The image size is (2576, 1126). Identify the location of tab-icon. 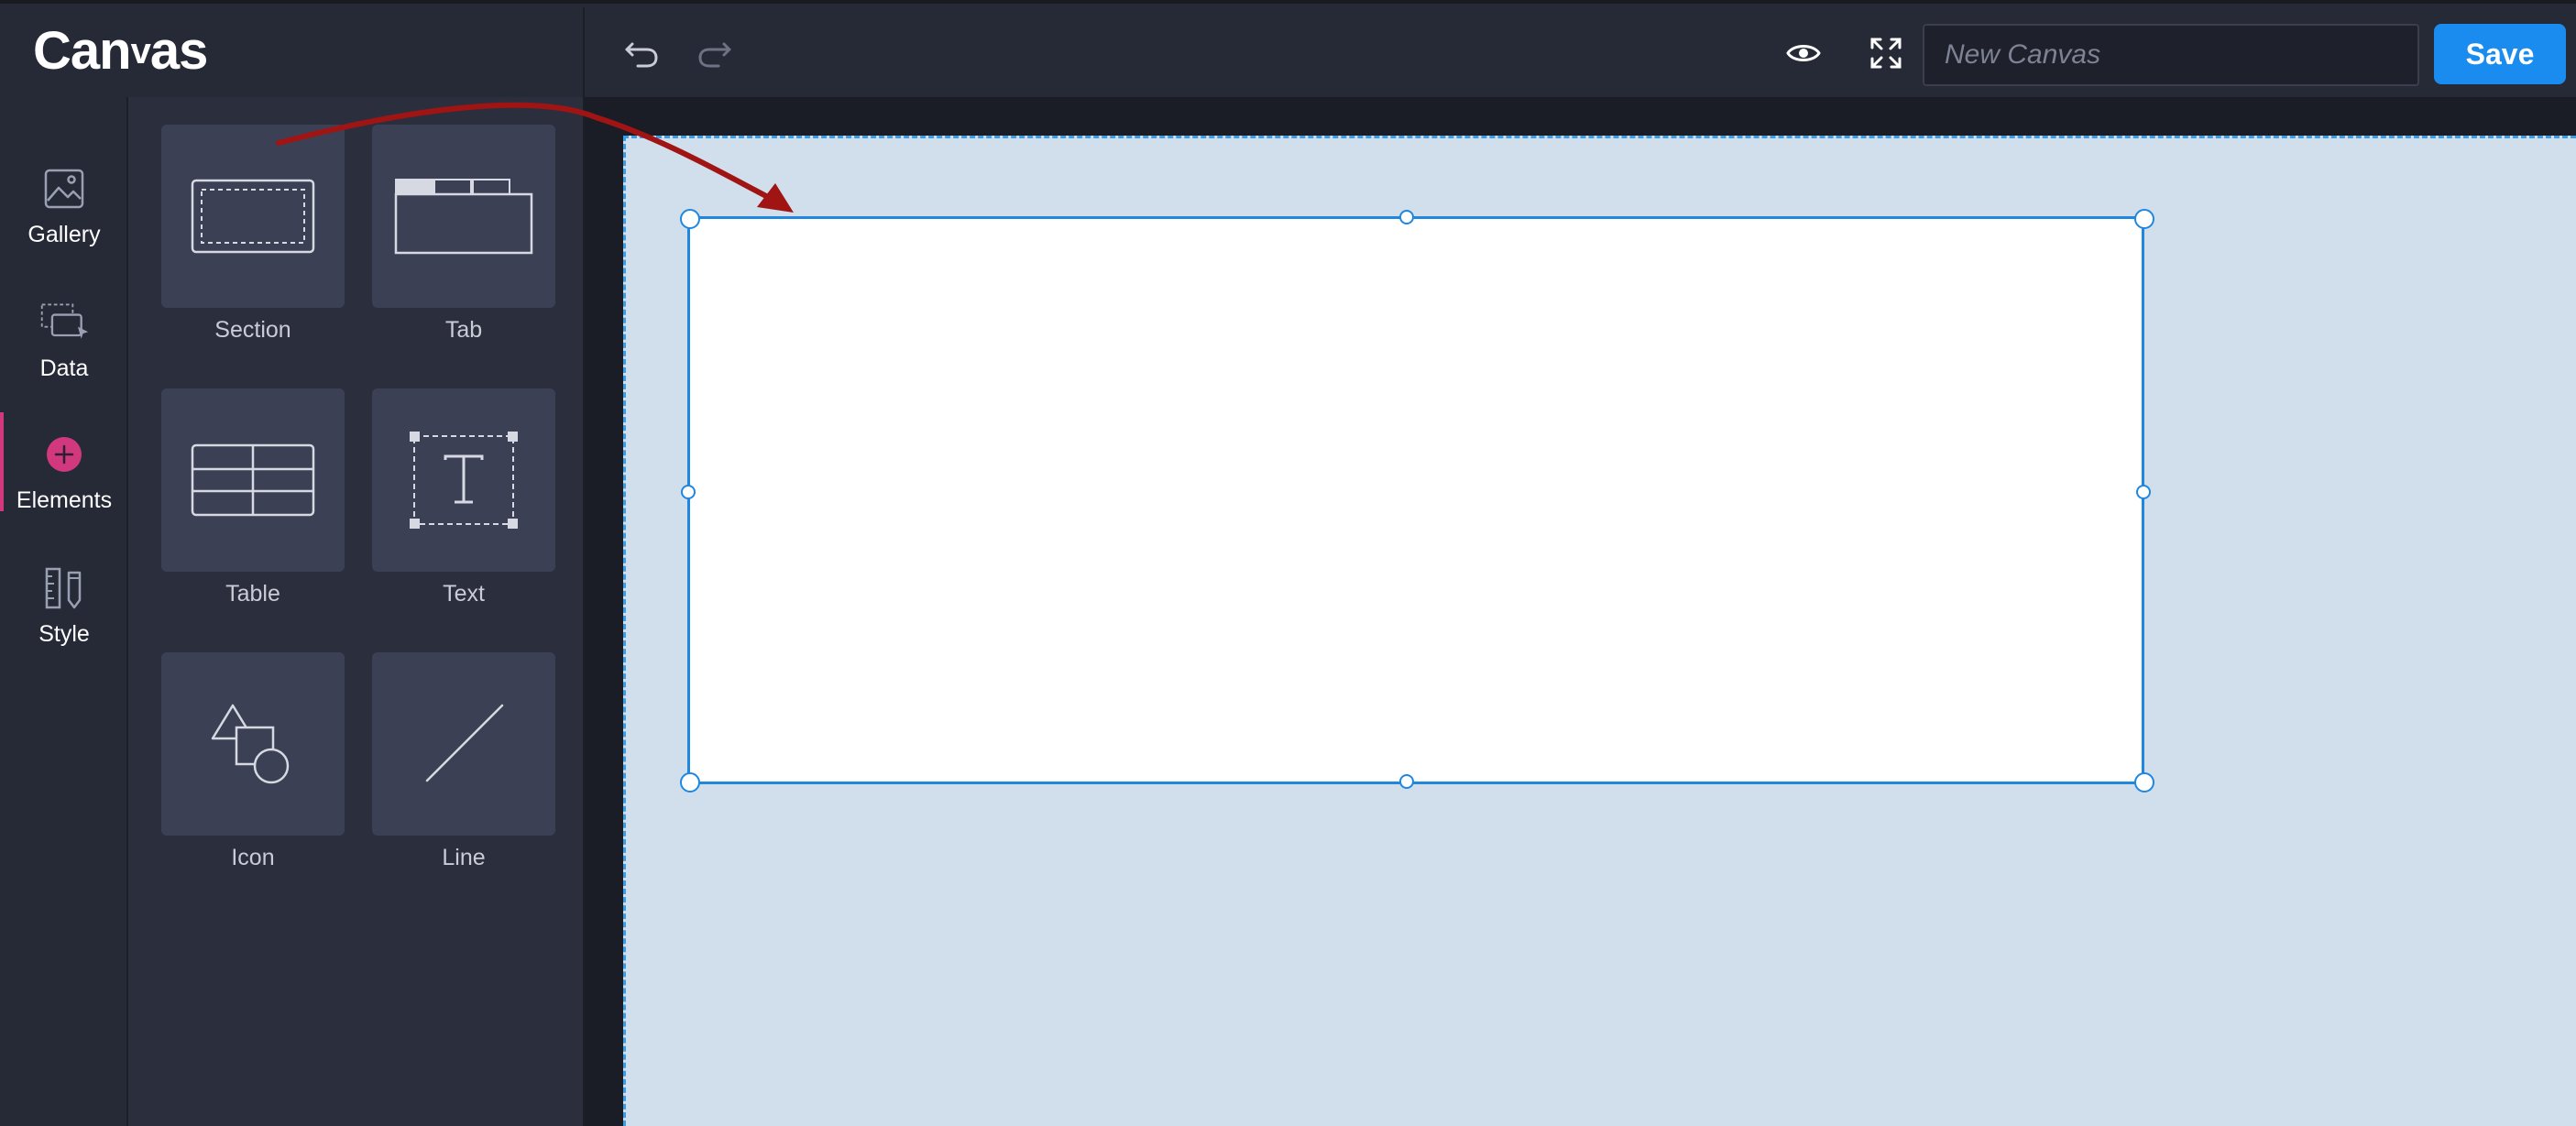
(463, 217).